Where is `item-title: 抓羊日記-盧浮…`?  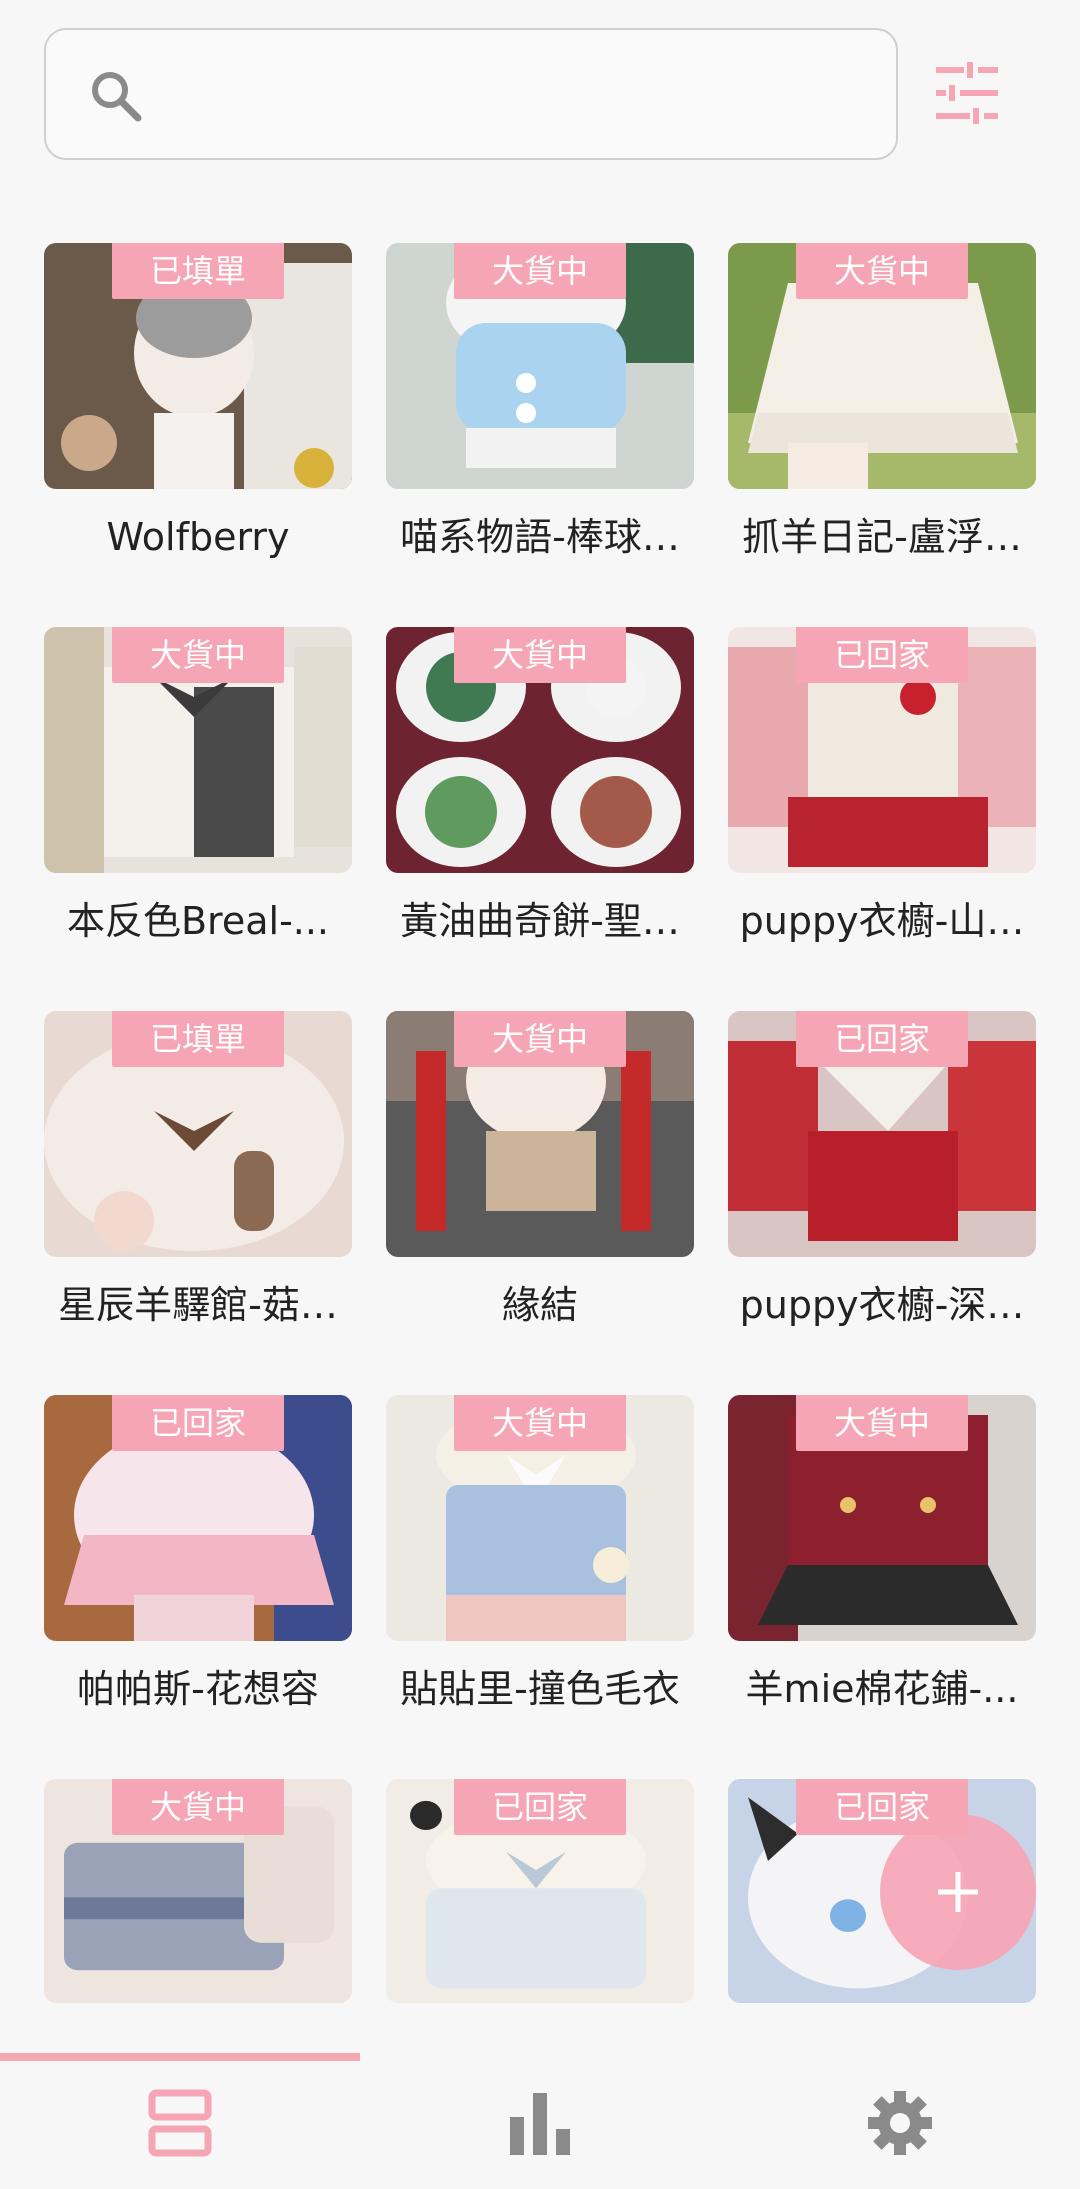
item-title: 抓羊日記-盧浮… is located at coordinates (882, 537).